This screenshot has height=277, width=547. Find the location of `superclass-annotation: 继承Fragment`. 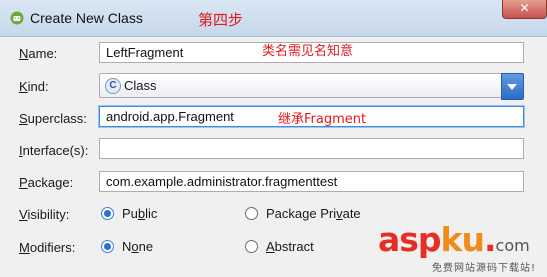

superclass-annotation: 继承Fragment is located at coordinates (322, 119).